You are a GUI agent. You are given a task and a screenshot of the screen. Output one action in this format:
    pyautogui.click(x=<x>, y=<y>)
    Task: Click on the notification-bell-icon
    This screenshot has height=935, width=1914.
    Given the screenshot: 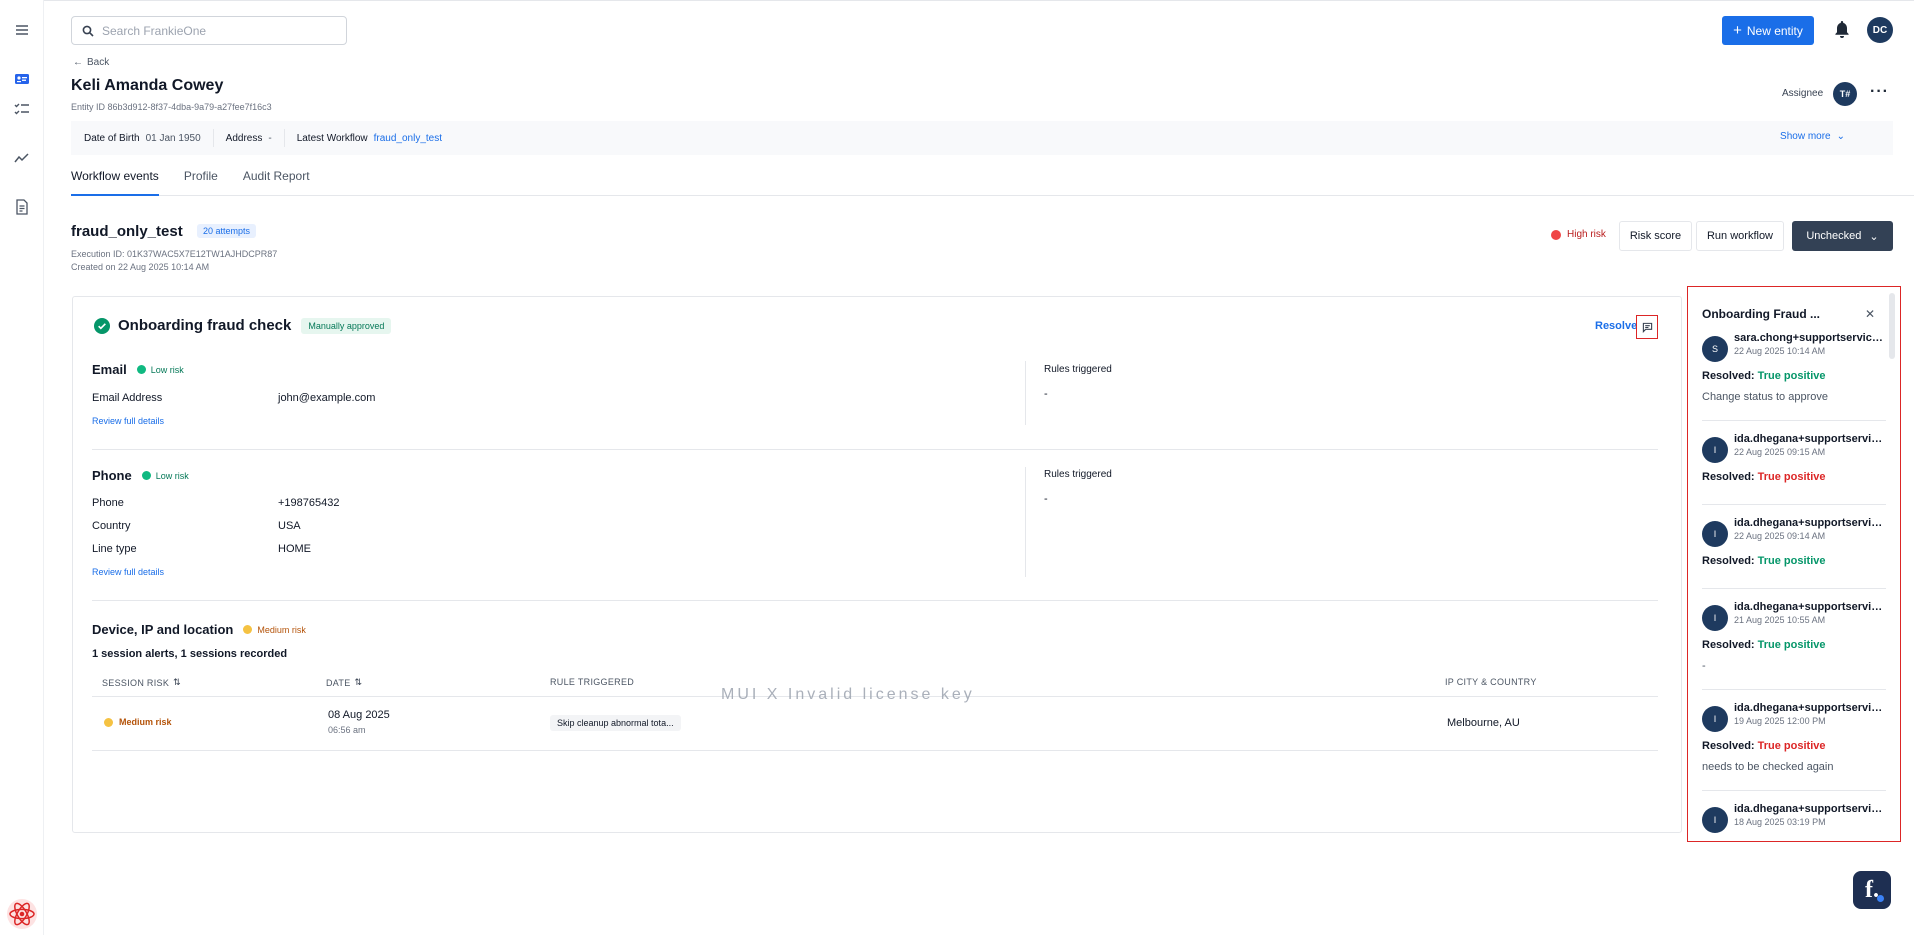 What is the action you would take?
    pyautogui.click(x=1843, y=30)
    